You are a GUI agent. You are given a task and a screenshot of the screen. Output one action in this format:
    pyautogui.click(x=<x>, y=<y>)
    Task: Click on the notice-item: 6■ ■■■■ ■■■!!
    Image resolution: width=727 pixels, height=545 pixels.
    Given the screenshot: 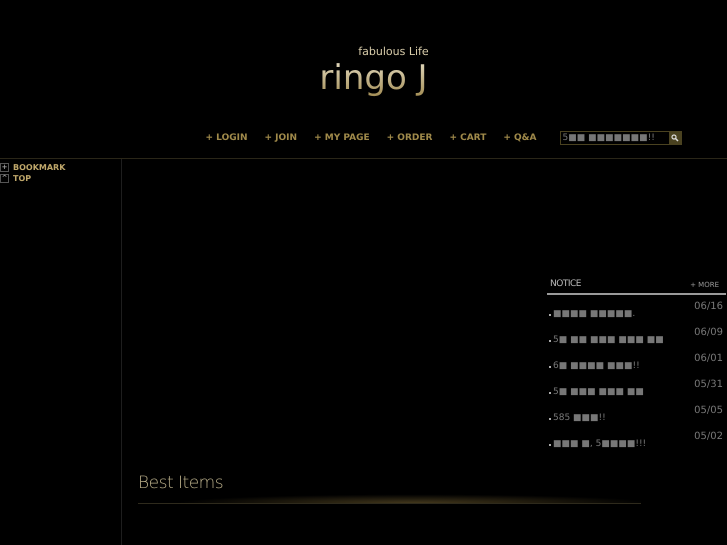 What is the action you would take?
    pyautogui.click(x=596, y=366)
    